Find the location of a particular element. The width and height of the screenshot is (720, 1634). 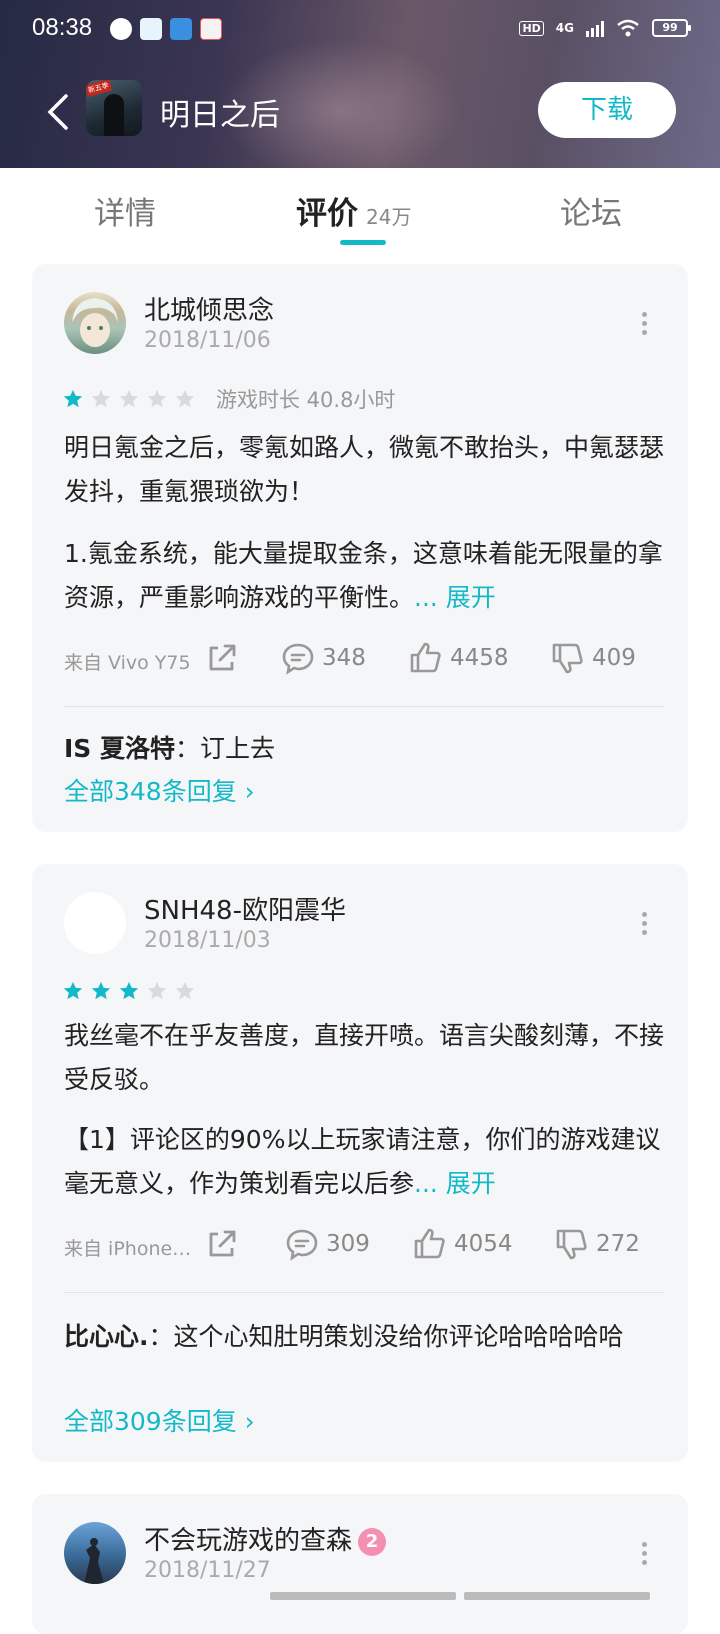

all-replies-link: 全部348条回复 › is located at coordinates (159, 790).